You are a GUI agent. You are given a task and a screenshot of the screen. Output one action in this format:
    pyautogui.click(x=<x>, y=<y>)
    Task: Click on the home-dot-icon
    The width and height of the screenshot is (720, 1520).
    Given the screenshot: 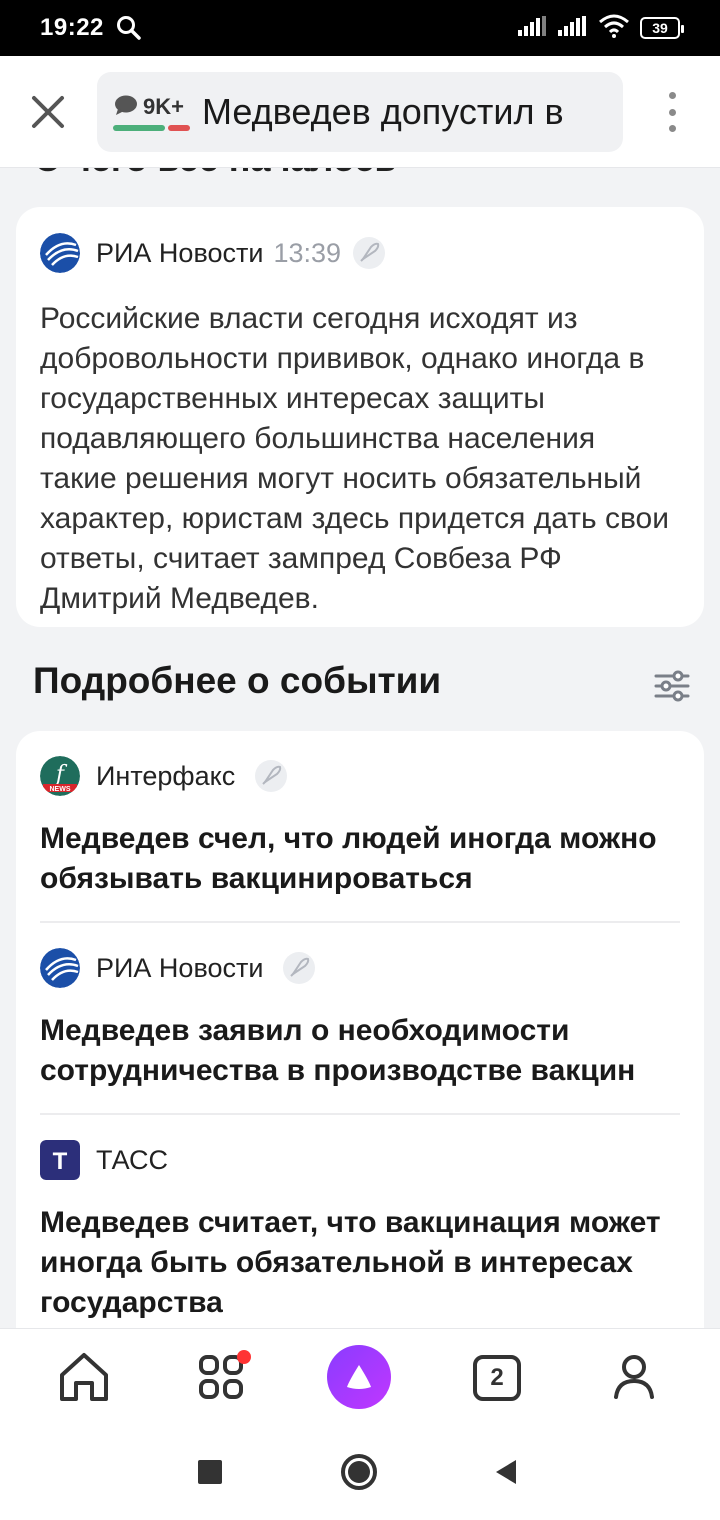 What is the action you would take?
    pyautogui.click(x=359, y=1472)
    